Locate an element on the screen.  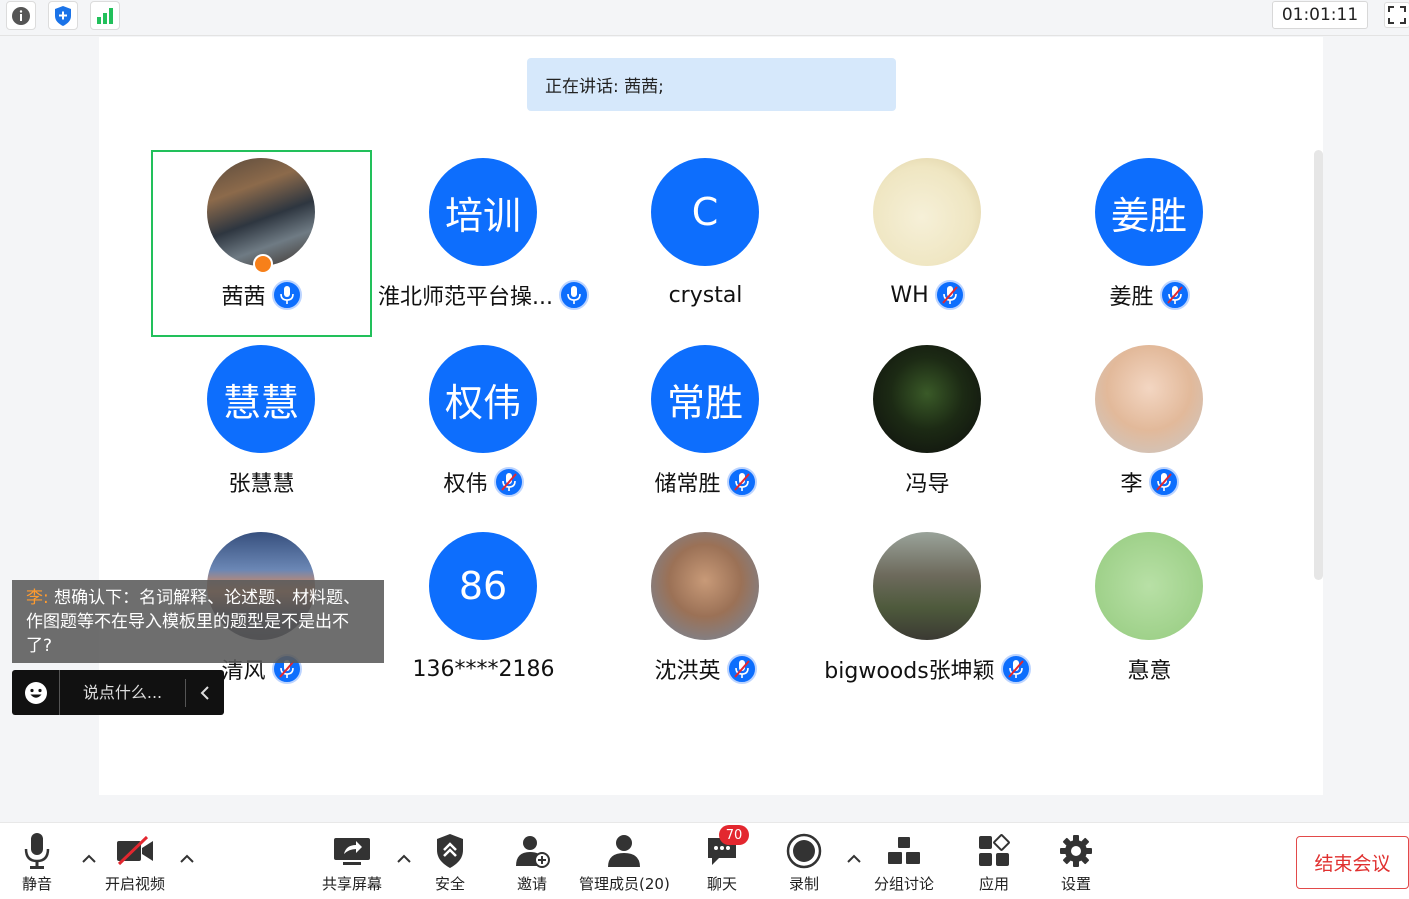
end-meeting-button: 结束会议 is located at coordinates (1352, 862).